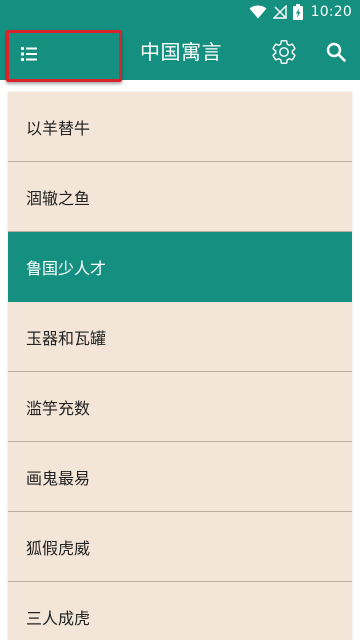 The width and height of the screenshot is (360, 640). Describe the element at coordinates (180, 12) in the screenshot. I see `status-bar: 10:20` at that location.